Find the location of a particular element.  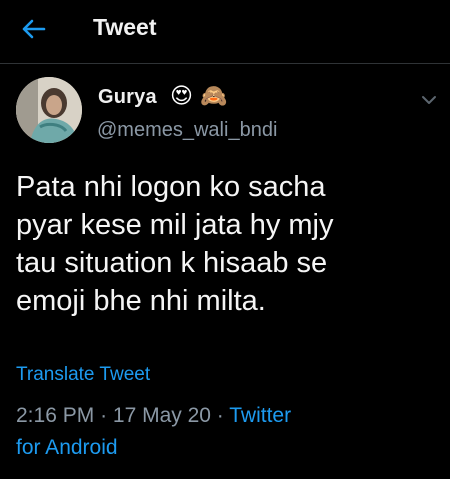

see-no-evil-monkey-emoji-icon: 🙈 is located at coordinates (214, 95).